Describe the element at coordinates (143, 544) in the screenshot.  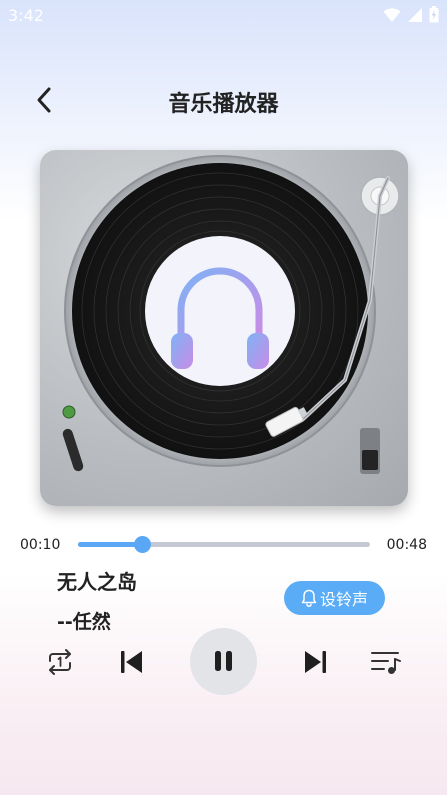
I see `progress-thumb` at that location.